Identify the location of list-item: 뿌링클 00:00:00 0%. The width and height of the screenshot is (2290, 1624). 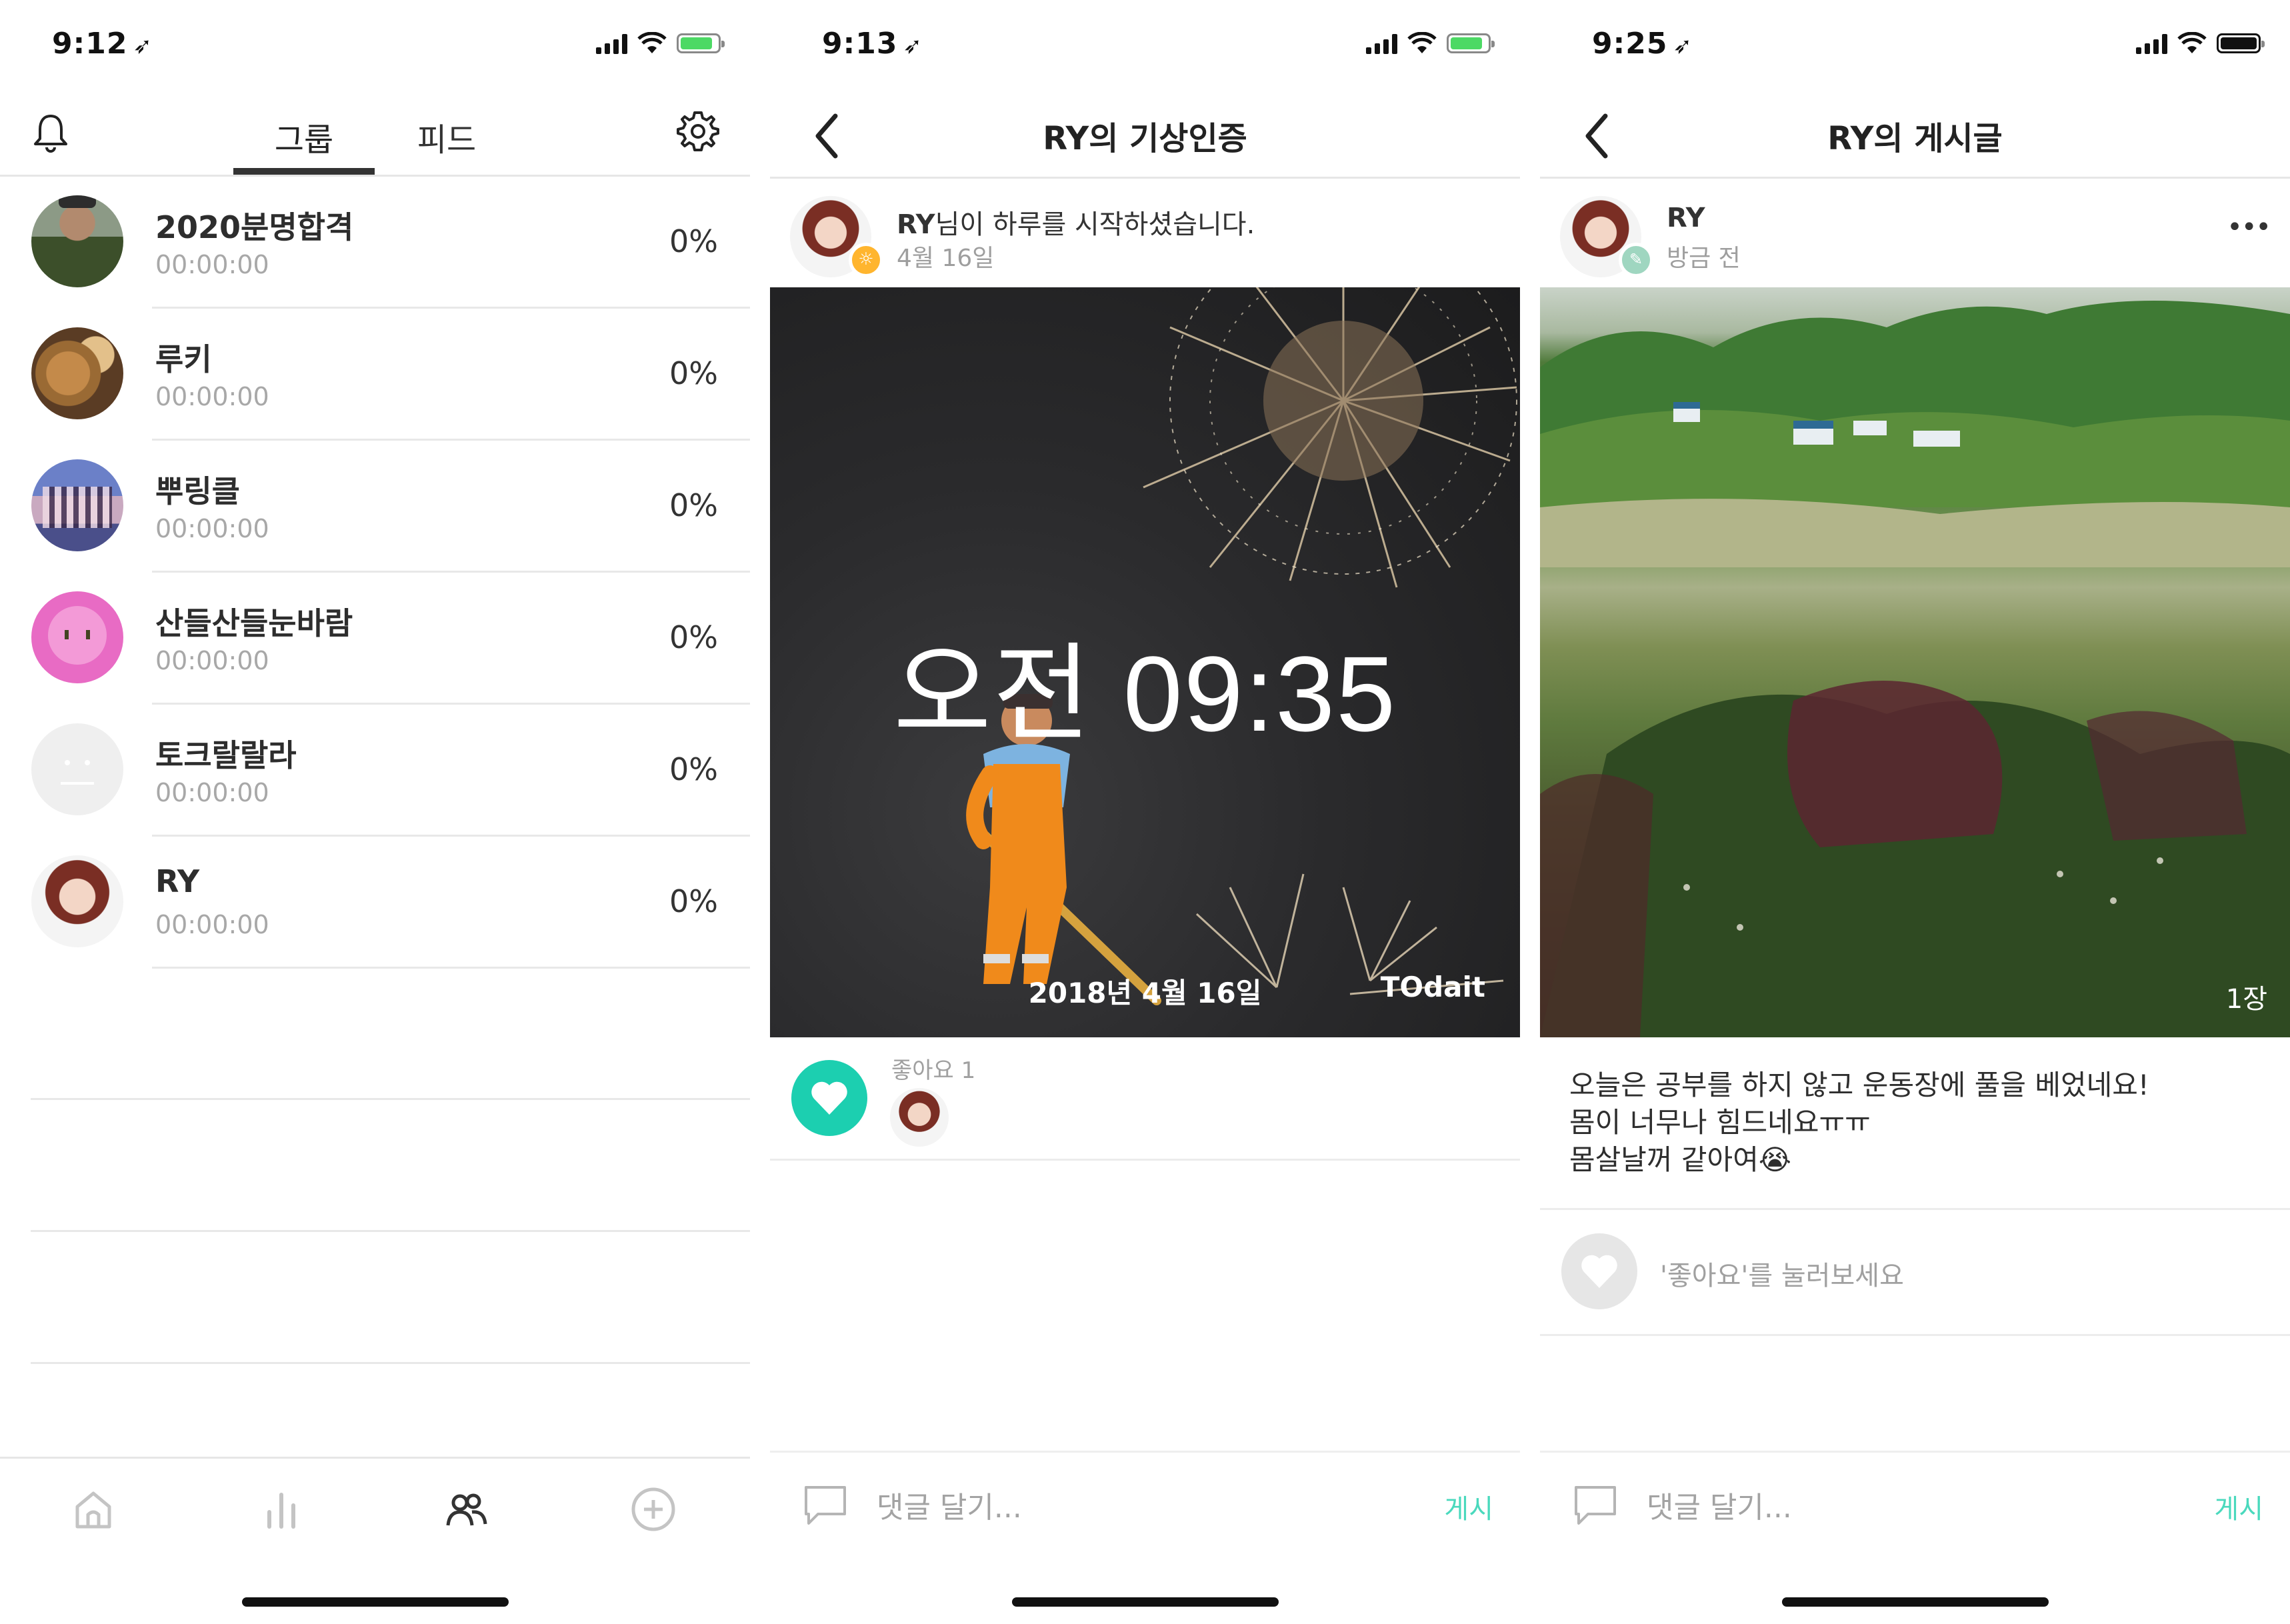
(375, 507).